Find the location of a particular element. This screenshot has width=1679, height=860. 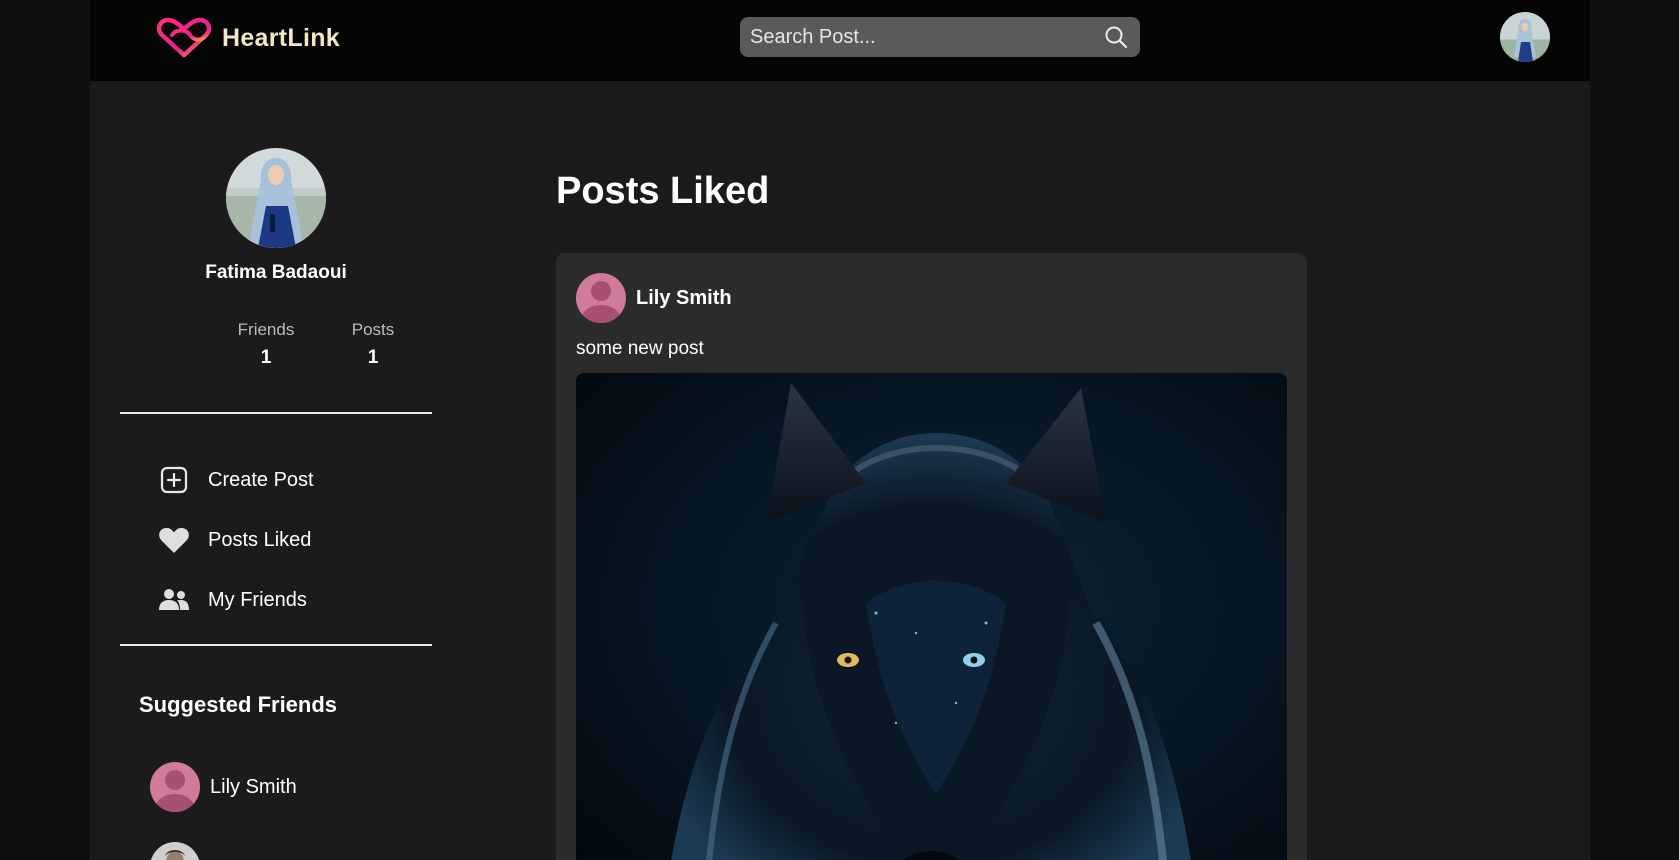

search-icon is located at coordinates (1116, 37).